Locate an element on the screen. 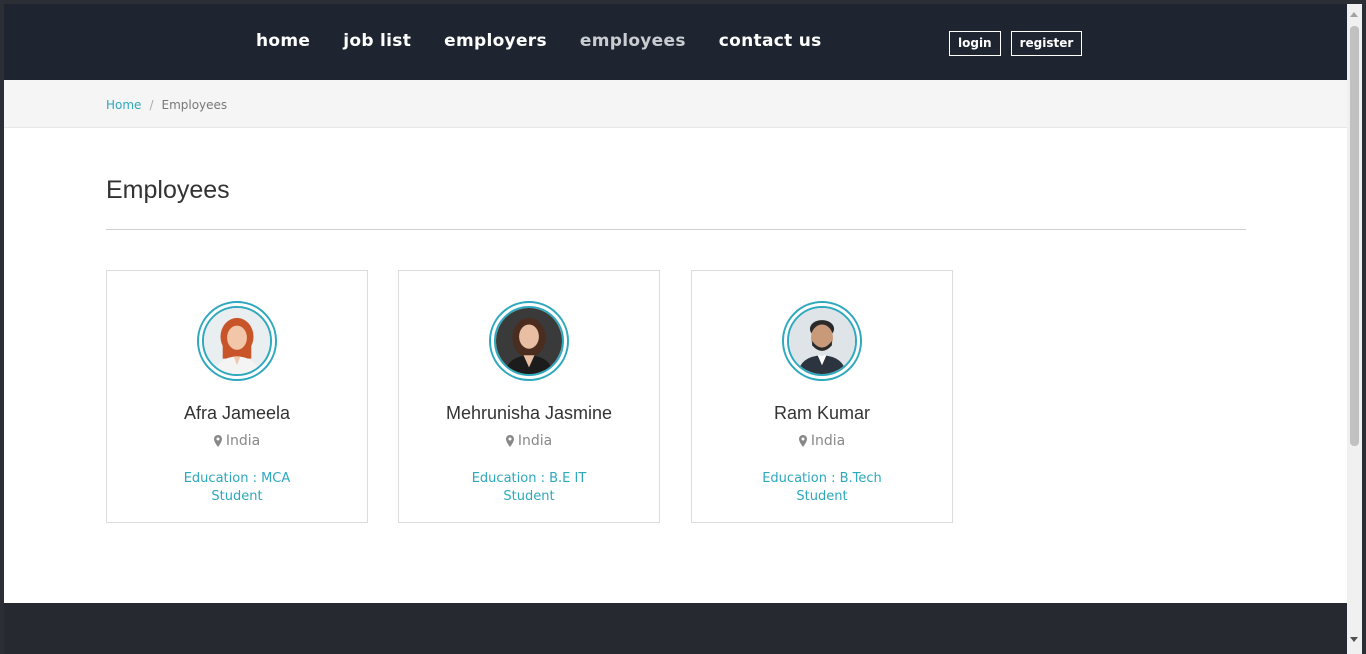 The image size is (1366, 654). education-text: Education : B.E IT is located at coordinates (529, 478).